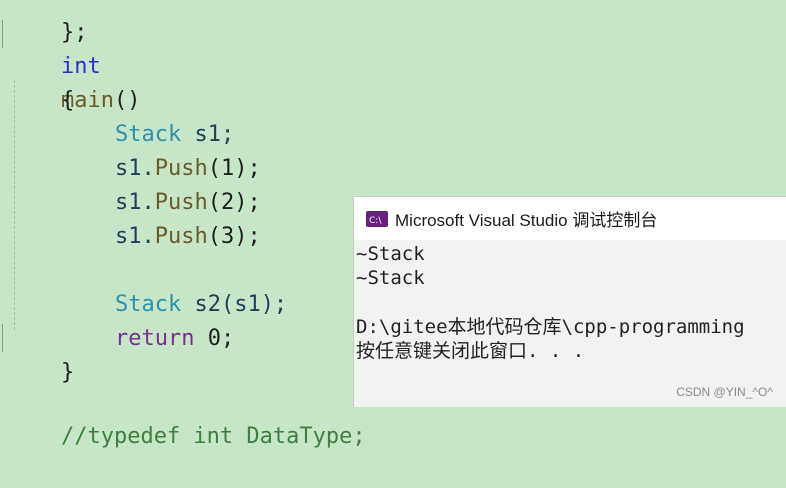 The height and width of the screenshot is (488, 786). Describe the element at coordinates (213, 436) in the screenshot. I see `code-line-typedef-comment: //typedef int DataType;` at that location.